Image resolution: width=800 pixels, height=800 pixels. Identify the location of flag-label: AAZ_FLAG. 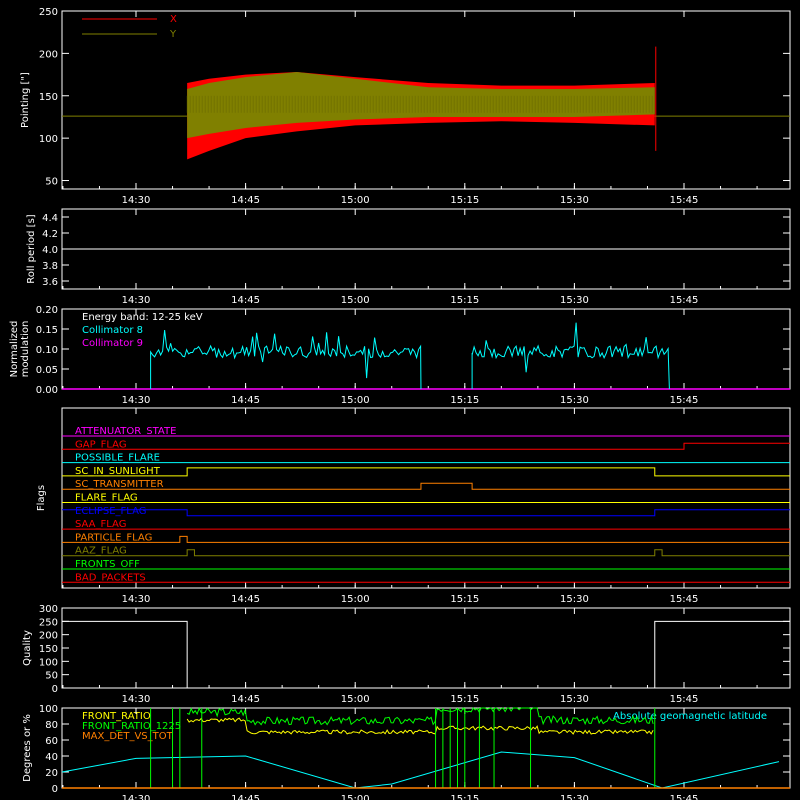
(101, 551).